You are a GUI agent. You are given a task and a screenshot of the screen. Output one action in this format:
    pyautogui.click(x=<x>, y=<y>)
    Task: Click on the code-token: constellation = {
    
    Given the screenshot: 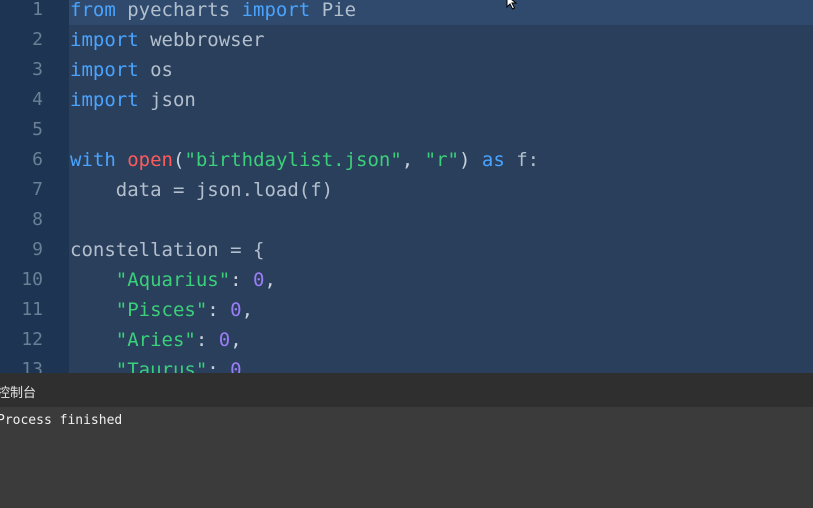 What is the action you would take?
    pyautogui.click(x=167, y=250)
    